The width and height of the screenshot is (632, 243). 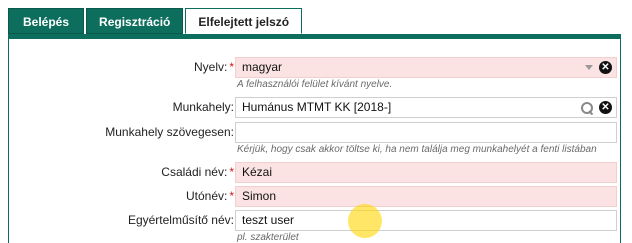 I want to click on tab-forgotten-password: Elfelejtett jelszó, so click(x=244, y=21).